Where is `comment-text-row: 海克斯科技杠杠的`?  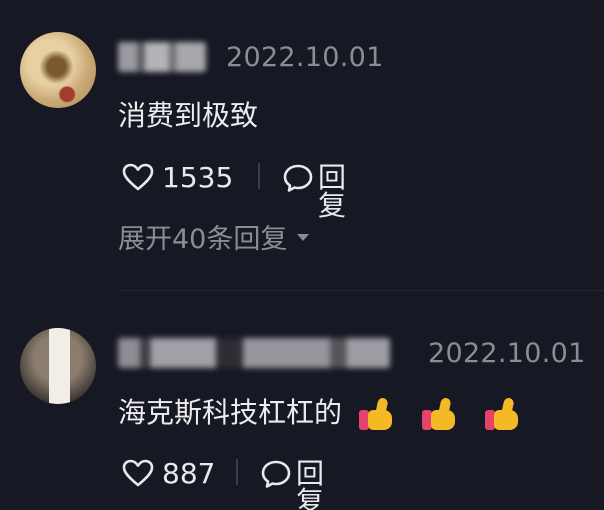
comment-text-row: 海克斯科技杠杠的 is located at coordinates (328, 413).